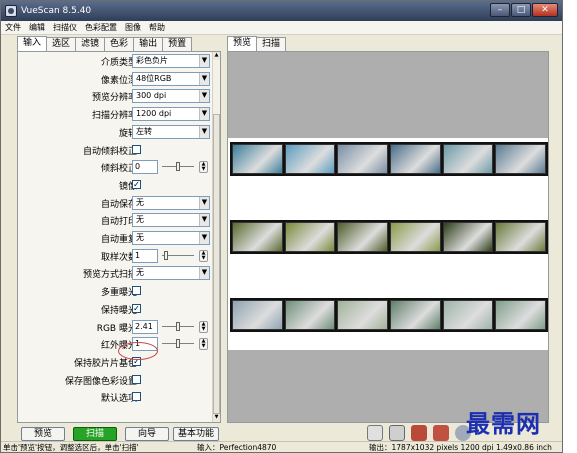  I want to click on menu-scanner: 扫描仪, so click(65, 27).